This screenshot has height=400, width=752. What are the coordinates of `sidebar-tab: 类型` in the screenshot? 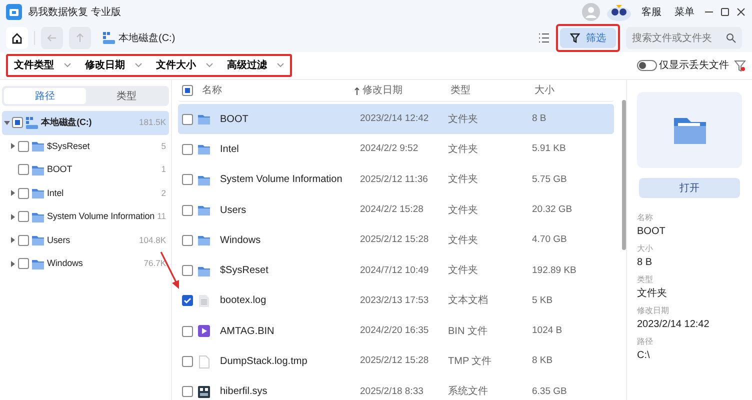 It's located at (126, 96).